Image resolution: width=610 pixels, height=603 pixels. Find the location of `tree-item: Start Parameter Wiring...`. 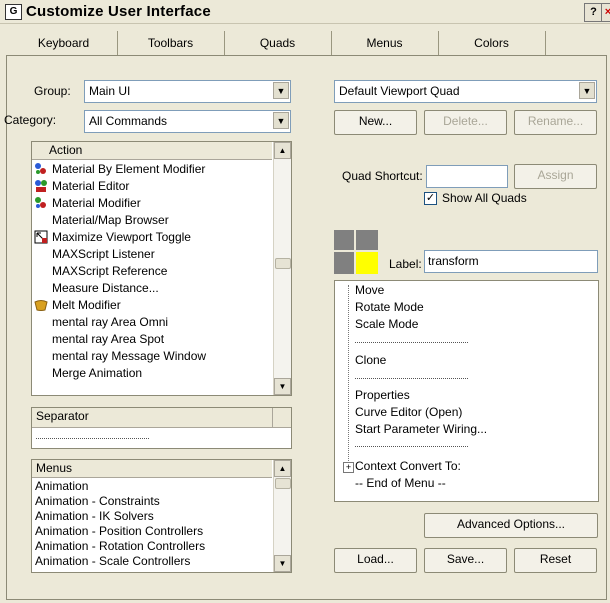

tree-item: Start Parameter Wiring... is located at coordinates (421, 429).